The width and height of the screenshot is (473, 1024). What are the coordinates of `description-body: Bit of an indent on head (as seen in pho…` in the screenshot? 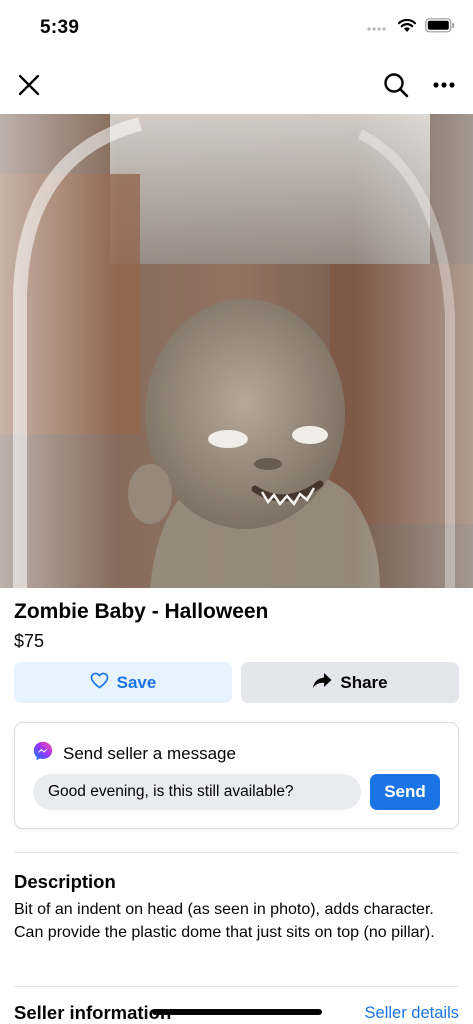 It's located at (224, 921).